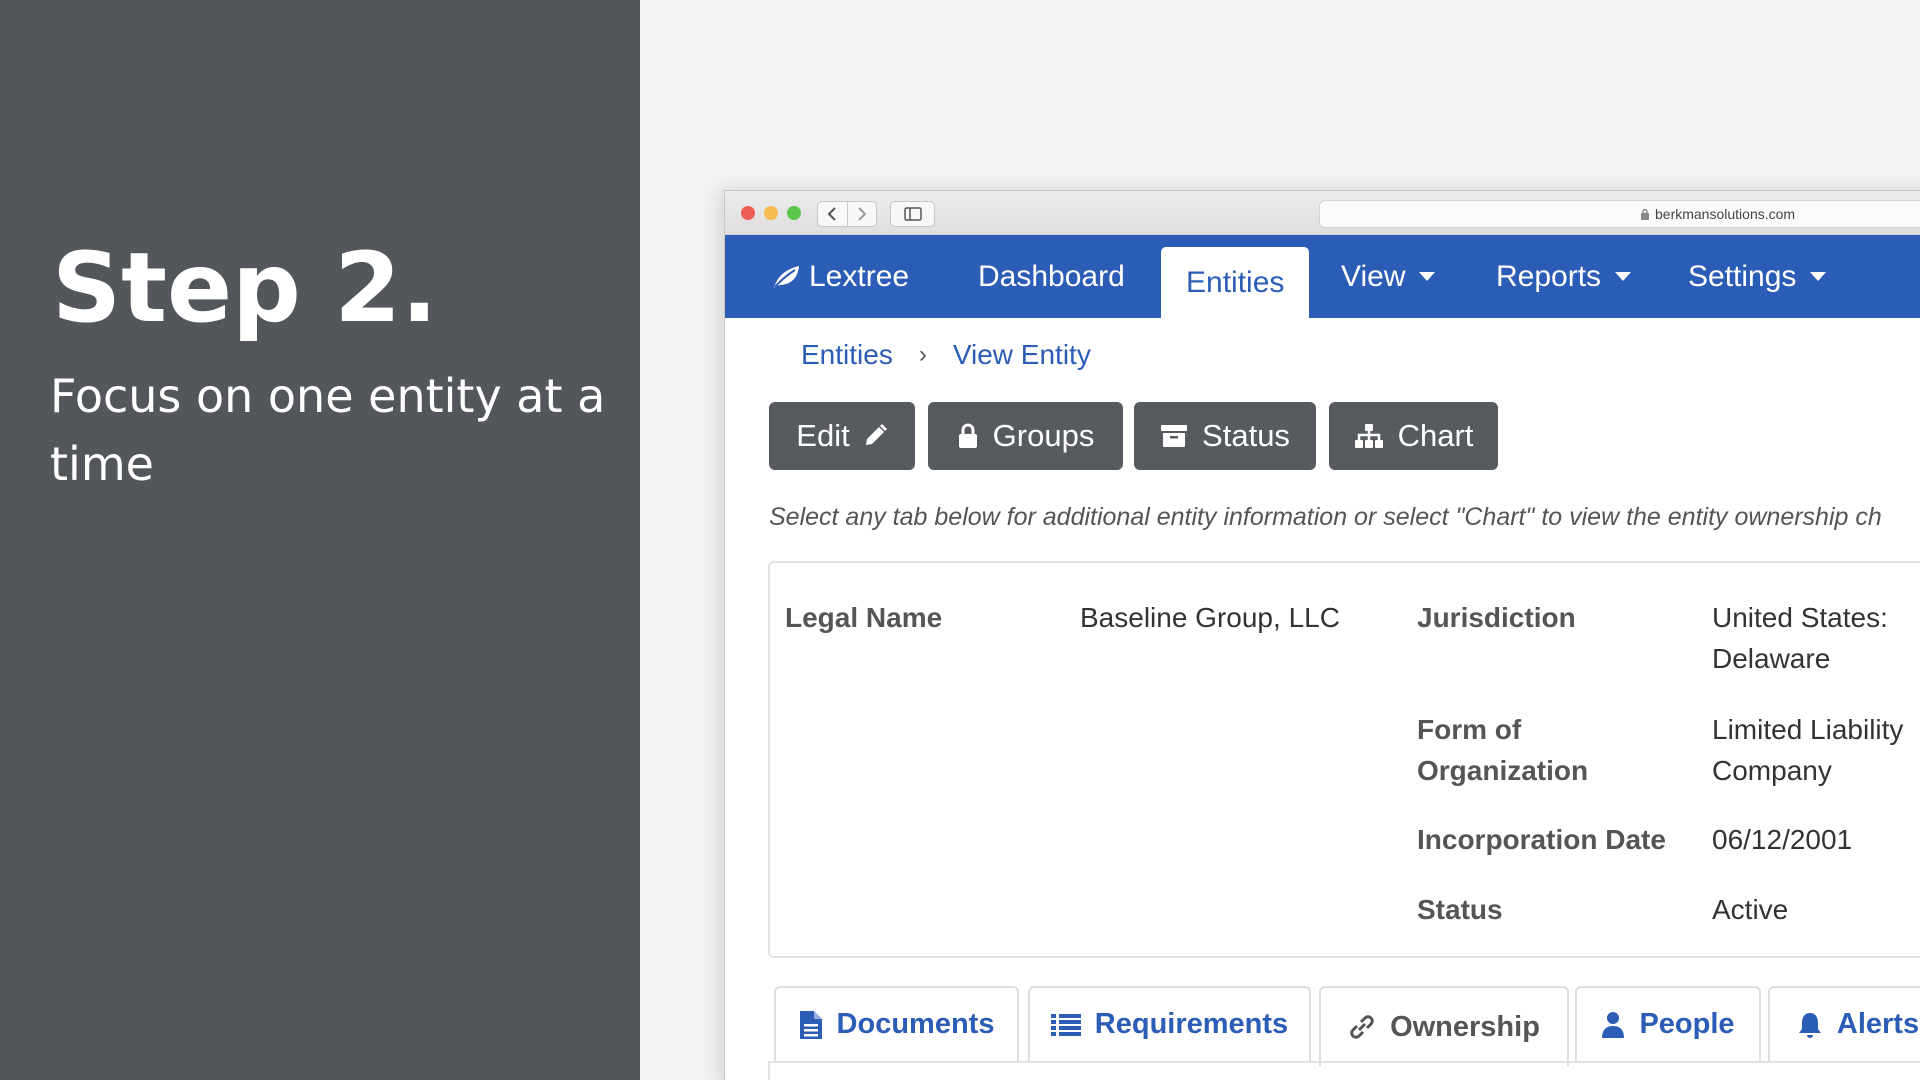  What do you see at coordinates (922, 354) in the screenshot?
I see `chevron-right-icon: ›` at bounding box center [922, 354].